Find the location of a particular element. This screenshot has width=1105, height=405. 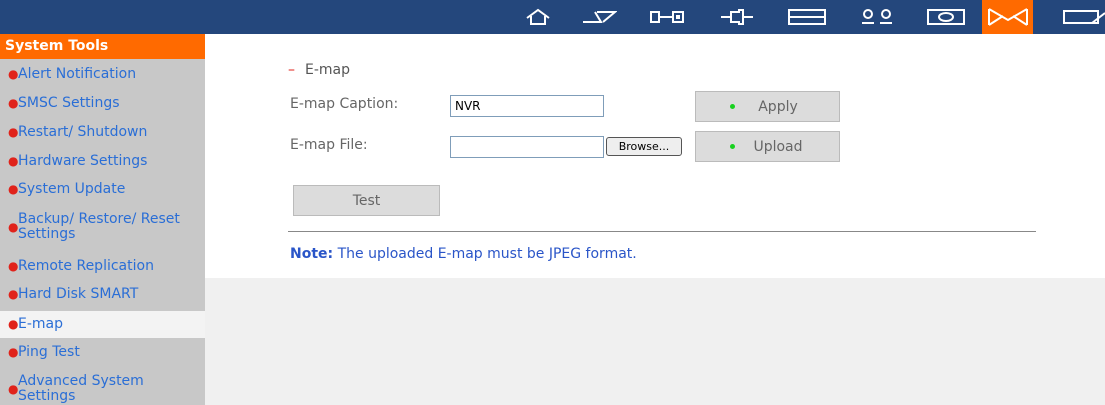

collapse-dash-icon: – is located at coordinates (291, 70).